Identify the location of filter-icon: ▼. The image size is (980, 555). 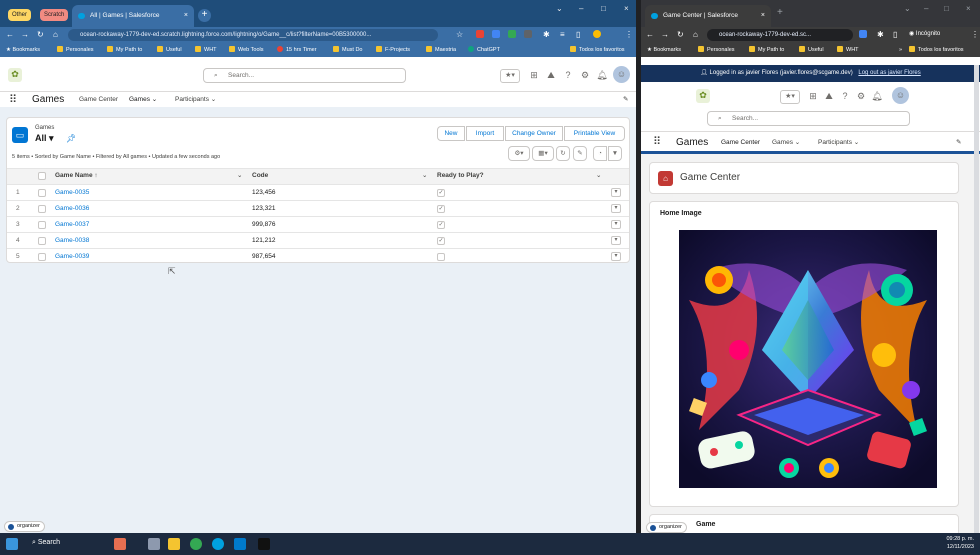
(615, 153).